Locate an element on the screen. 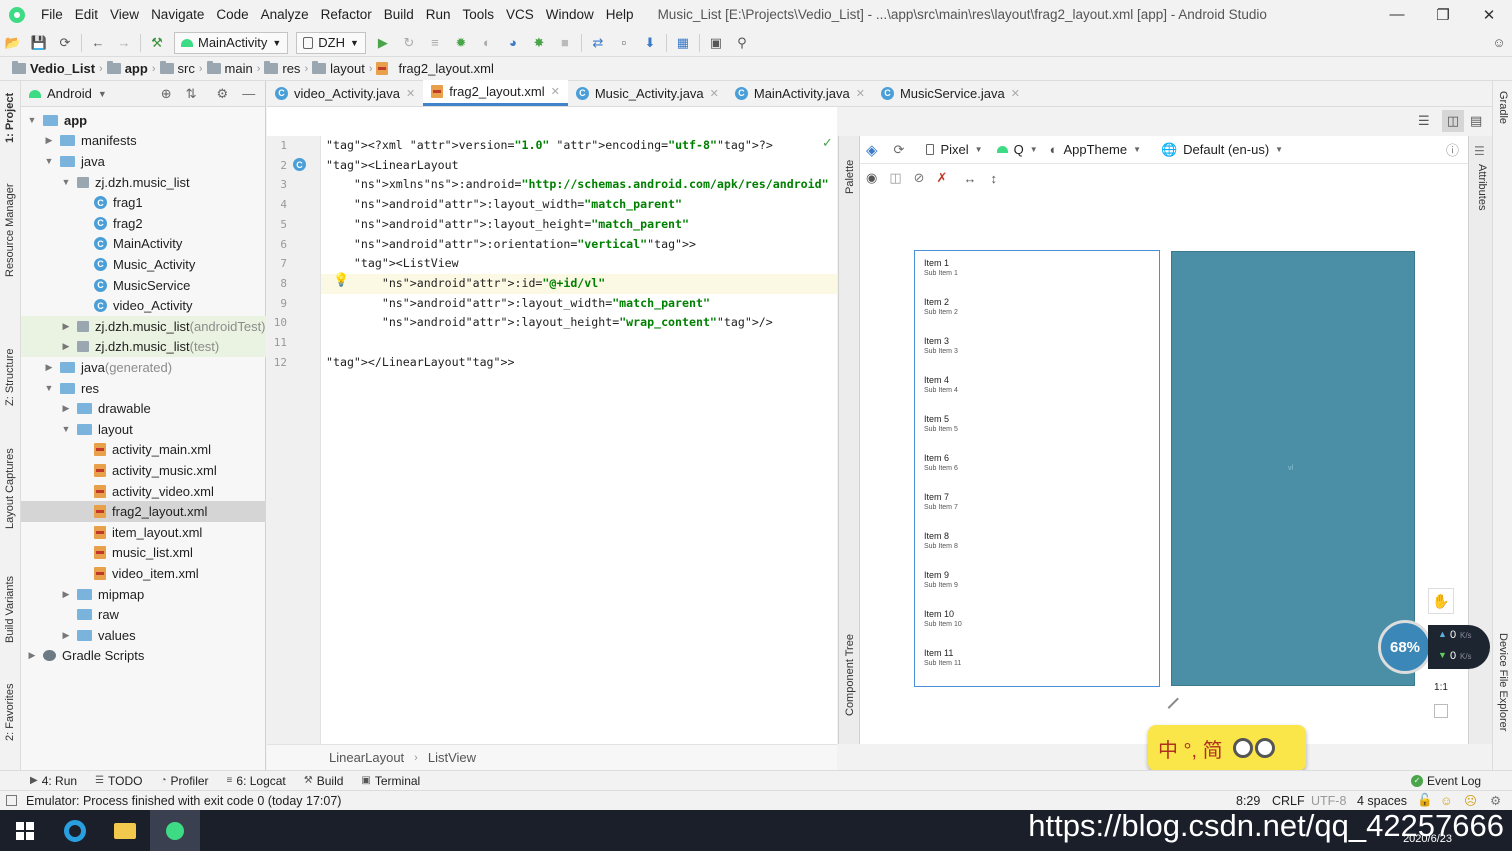 Image resolution: width=1512 pixels, height=851 pixels. breadcrumb-linearlayout: LinearLayout is located at coordinates (366, 757).